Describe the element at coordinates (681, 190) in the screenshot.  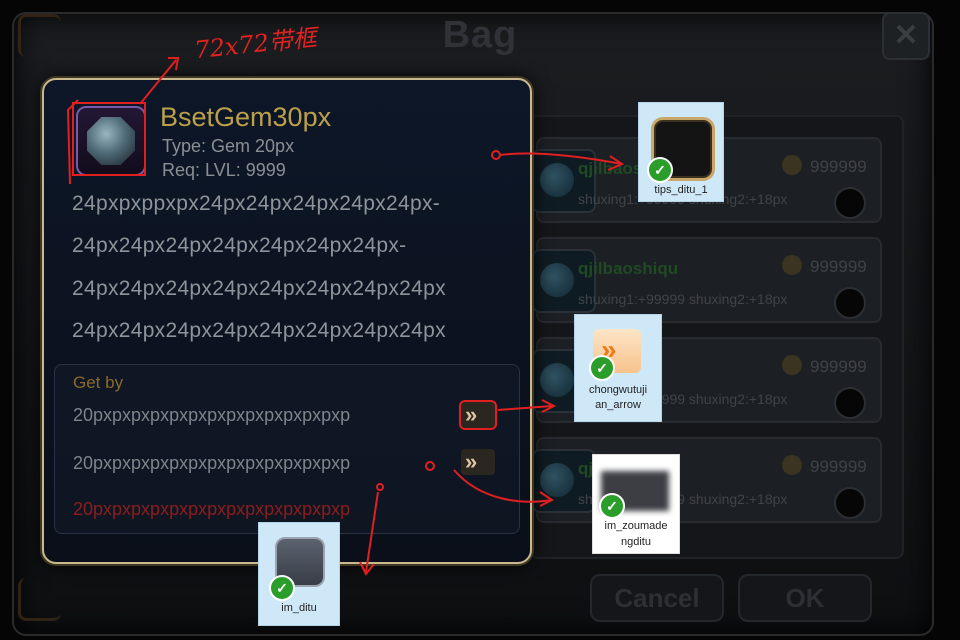
I see `asset-label: tips_ditu_1` at that location.